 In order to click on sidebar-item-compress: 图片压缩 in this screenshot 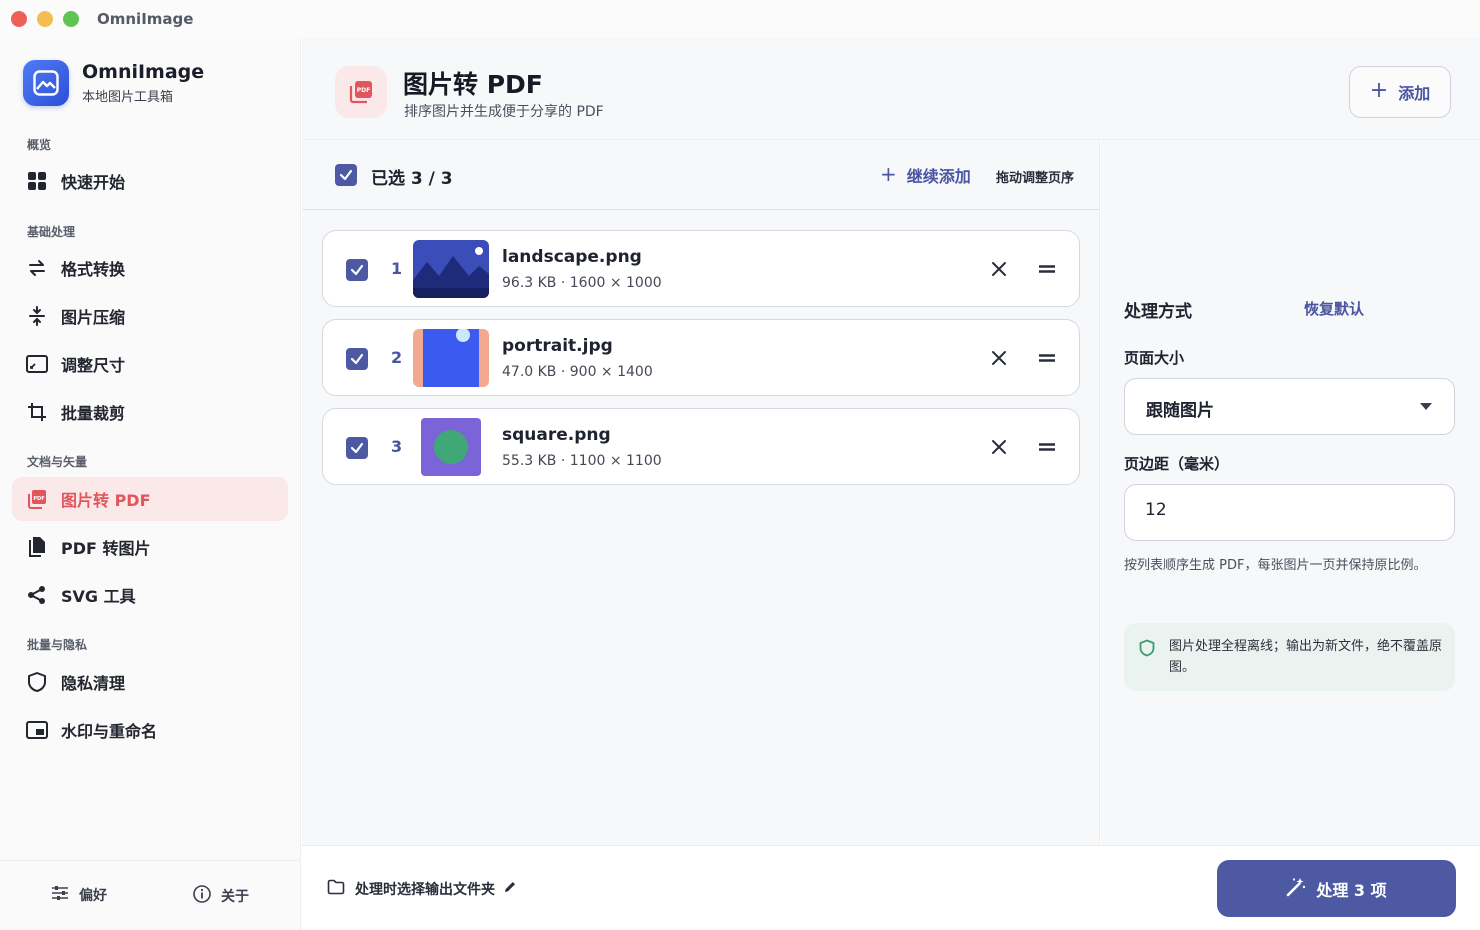, I will do `click(150, 316)`.